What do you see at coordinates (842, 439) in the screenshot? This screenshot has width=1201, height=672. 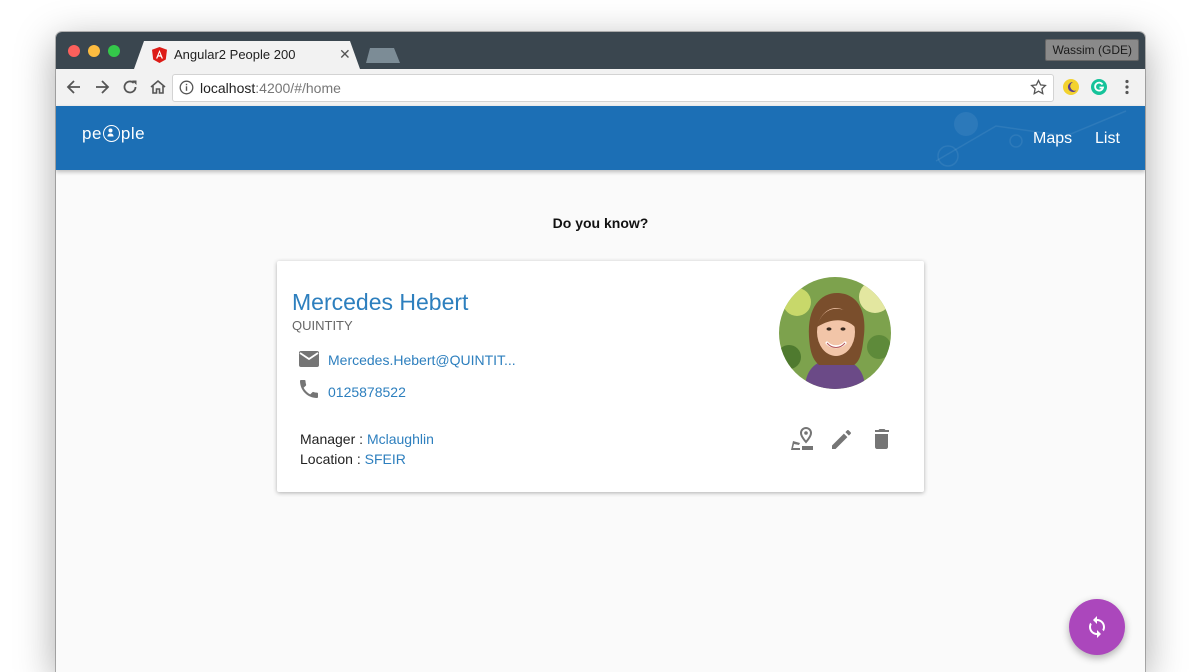 I see `edit-icon` at bounding box center [842, 439].